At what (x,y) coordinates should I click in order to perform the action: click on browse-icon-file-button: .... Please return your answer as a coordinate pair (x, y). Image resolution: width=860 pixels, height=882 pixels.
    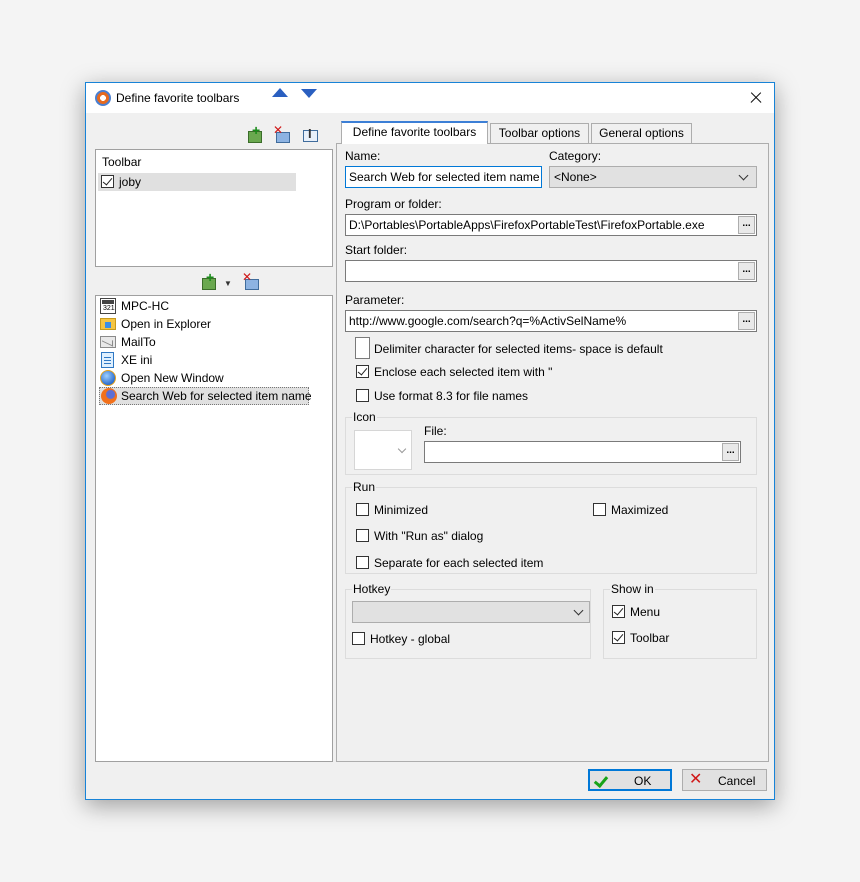
    Looking at the image, I should click on (730, 452).